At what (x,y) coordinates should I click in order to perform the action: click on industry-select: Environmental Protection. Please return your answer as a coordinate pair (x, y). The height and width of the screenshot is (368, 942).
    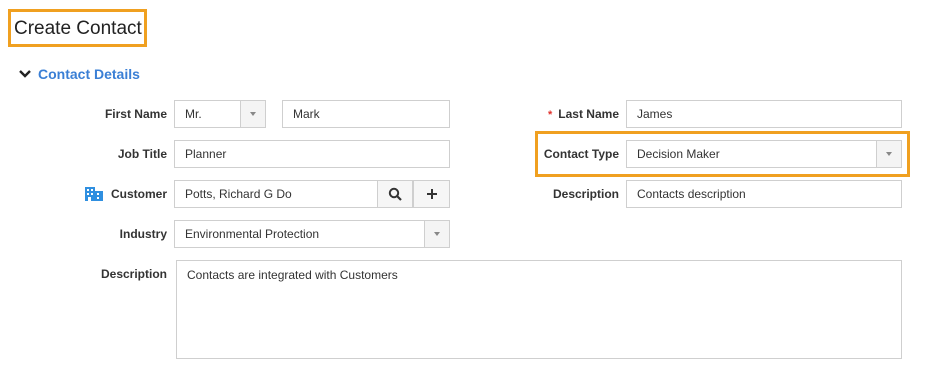
    Looking at the image, I should click on (312, 234).